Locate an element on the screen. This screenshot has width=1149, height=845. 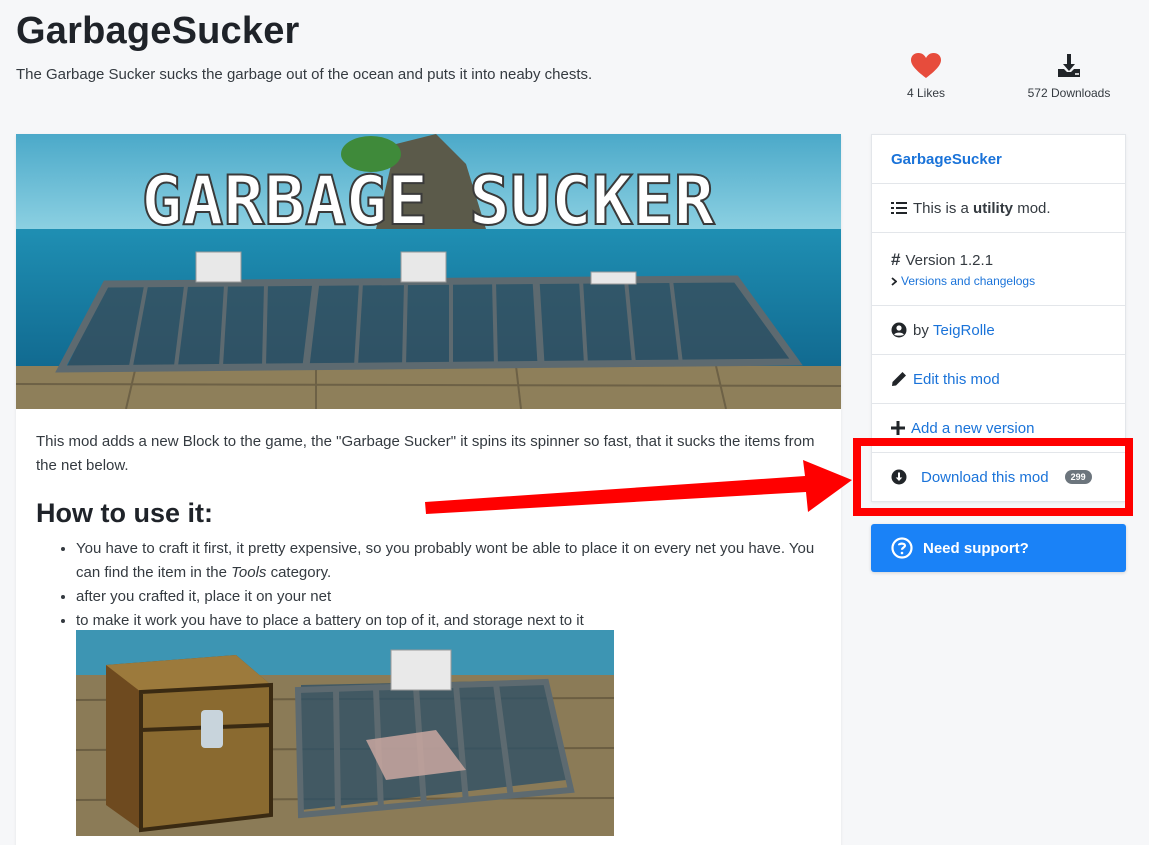
pencil-icon is located at coordinates (899, 379).